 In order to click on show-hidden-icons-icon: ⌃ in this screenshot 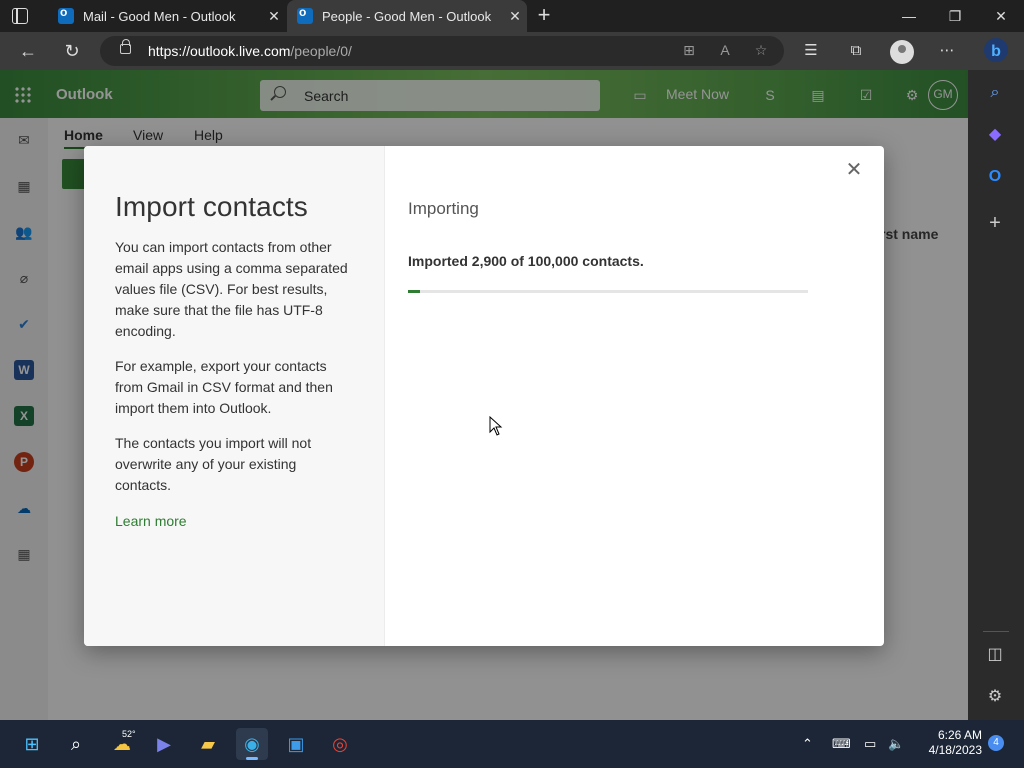, I will do `click(807, 744)`.